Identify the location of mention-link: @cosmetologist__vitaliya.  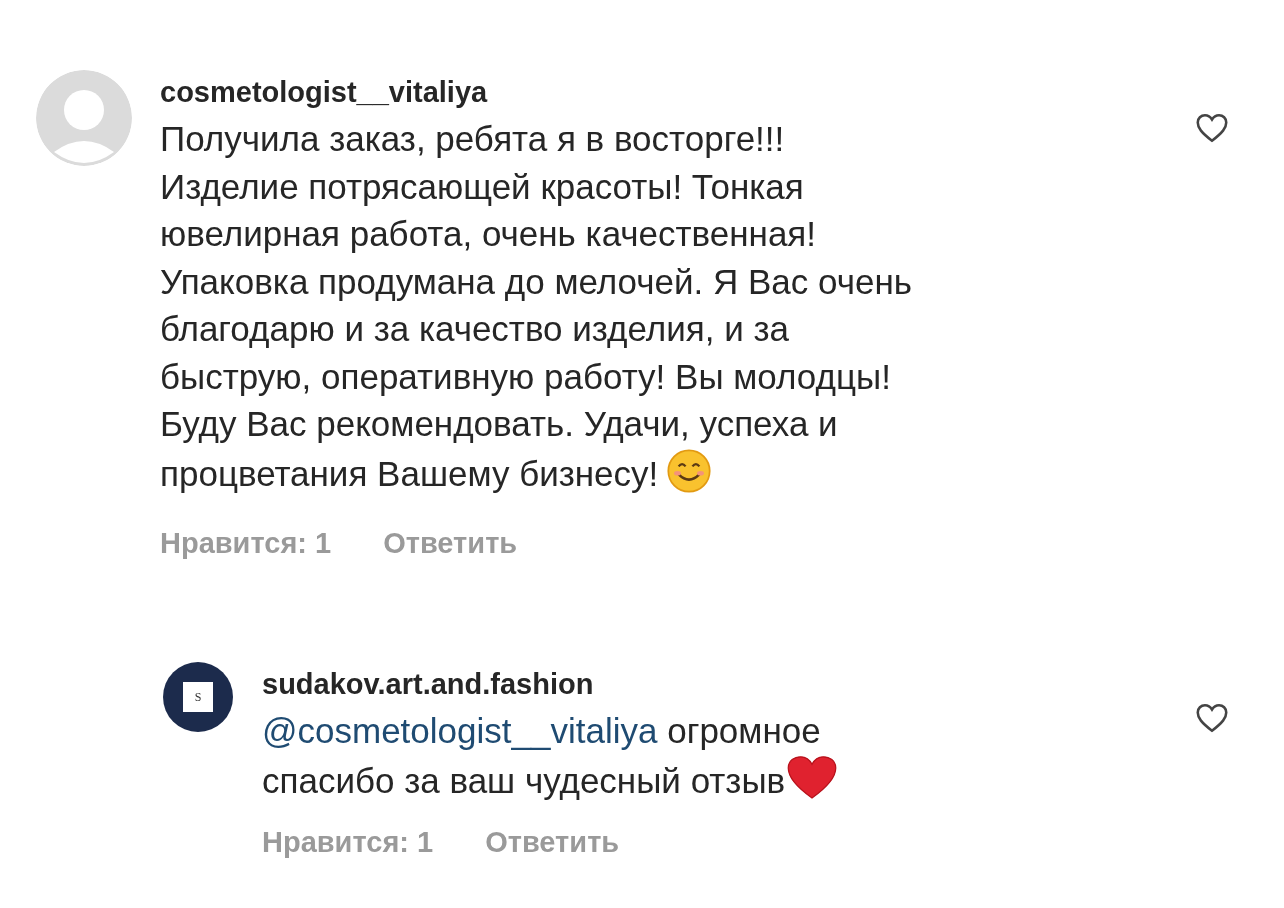
(460, 730).